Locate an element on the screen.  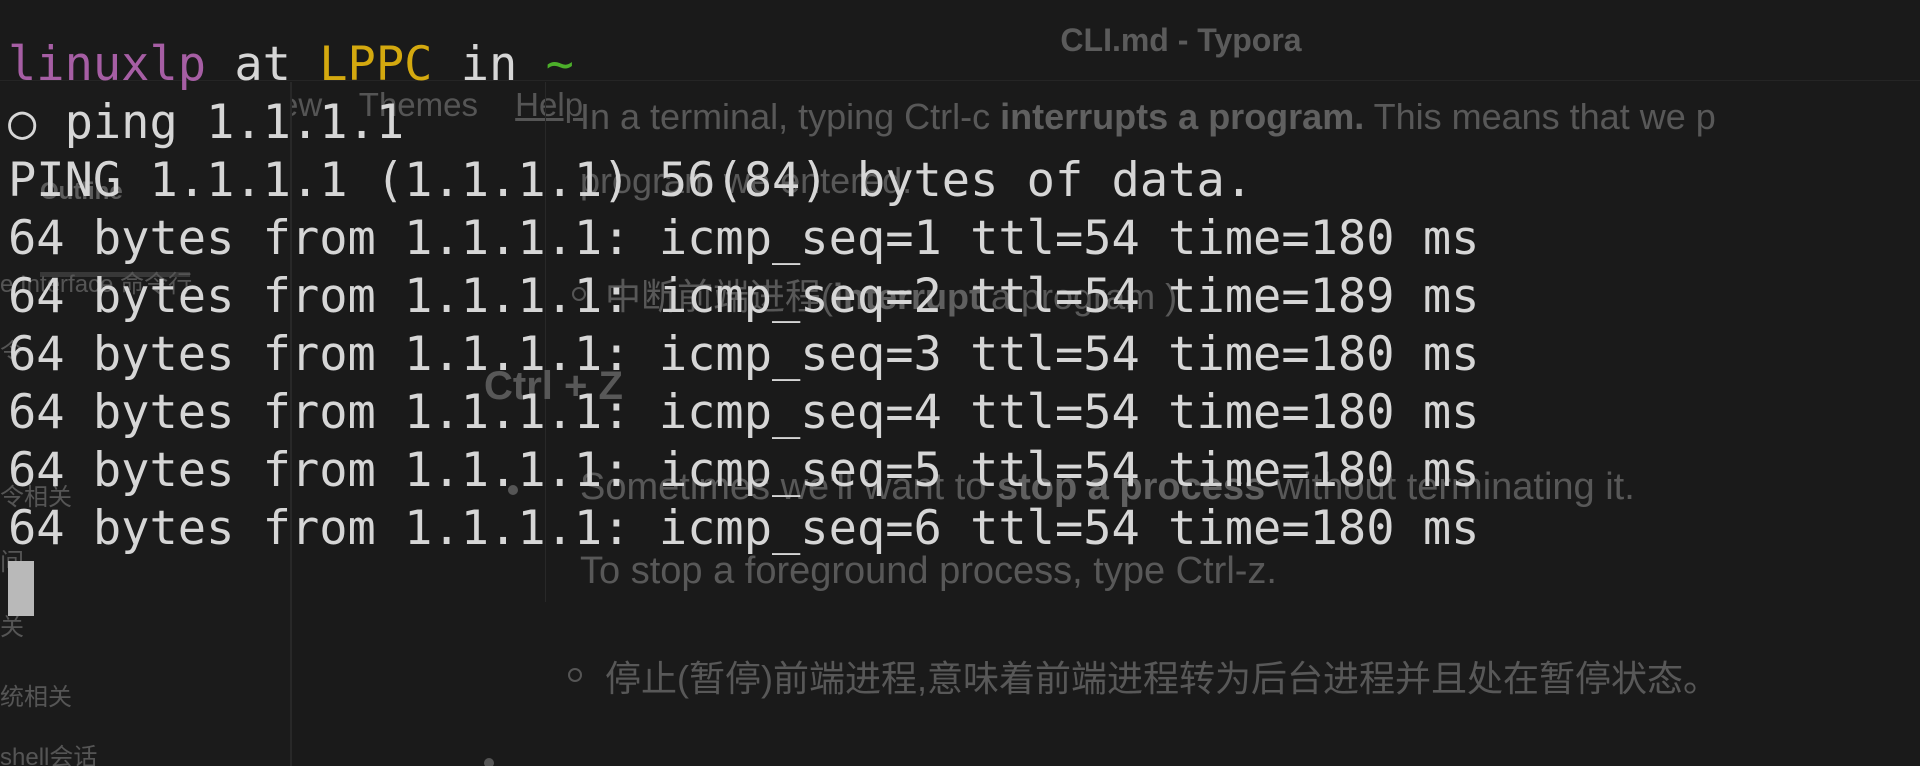
prompt-at: at is located at coordinates (262, 64).